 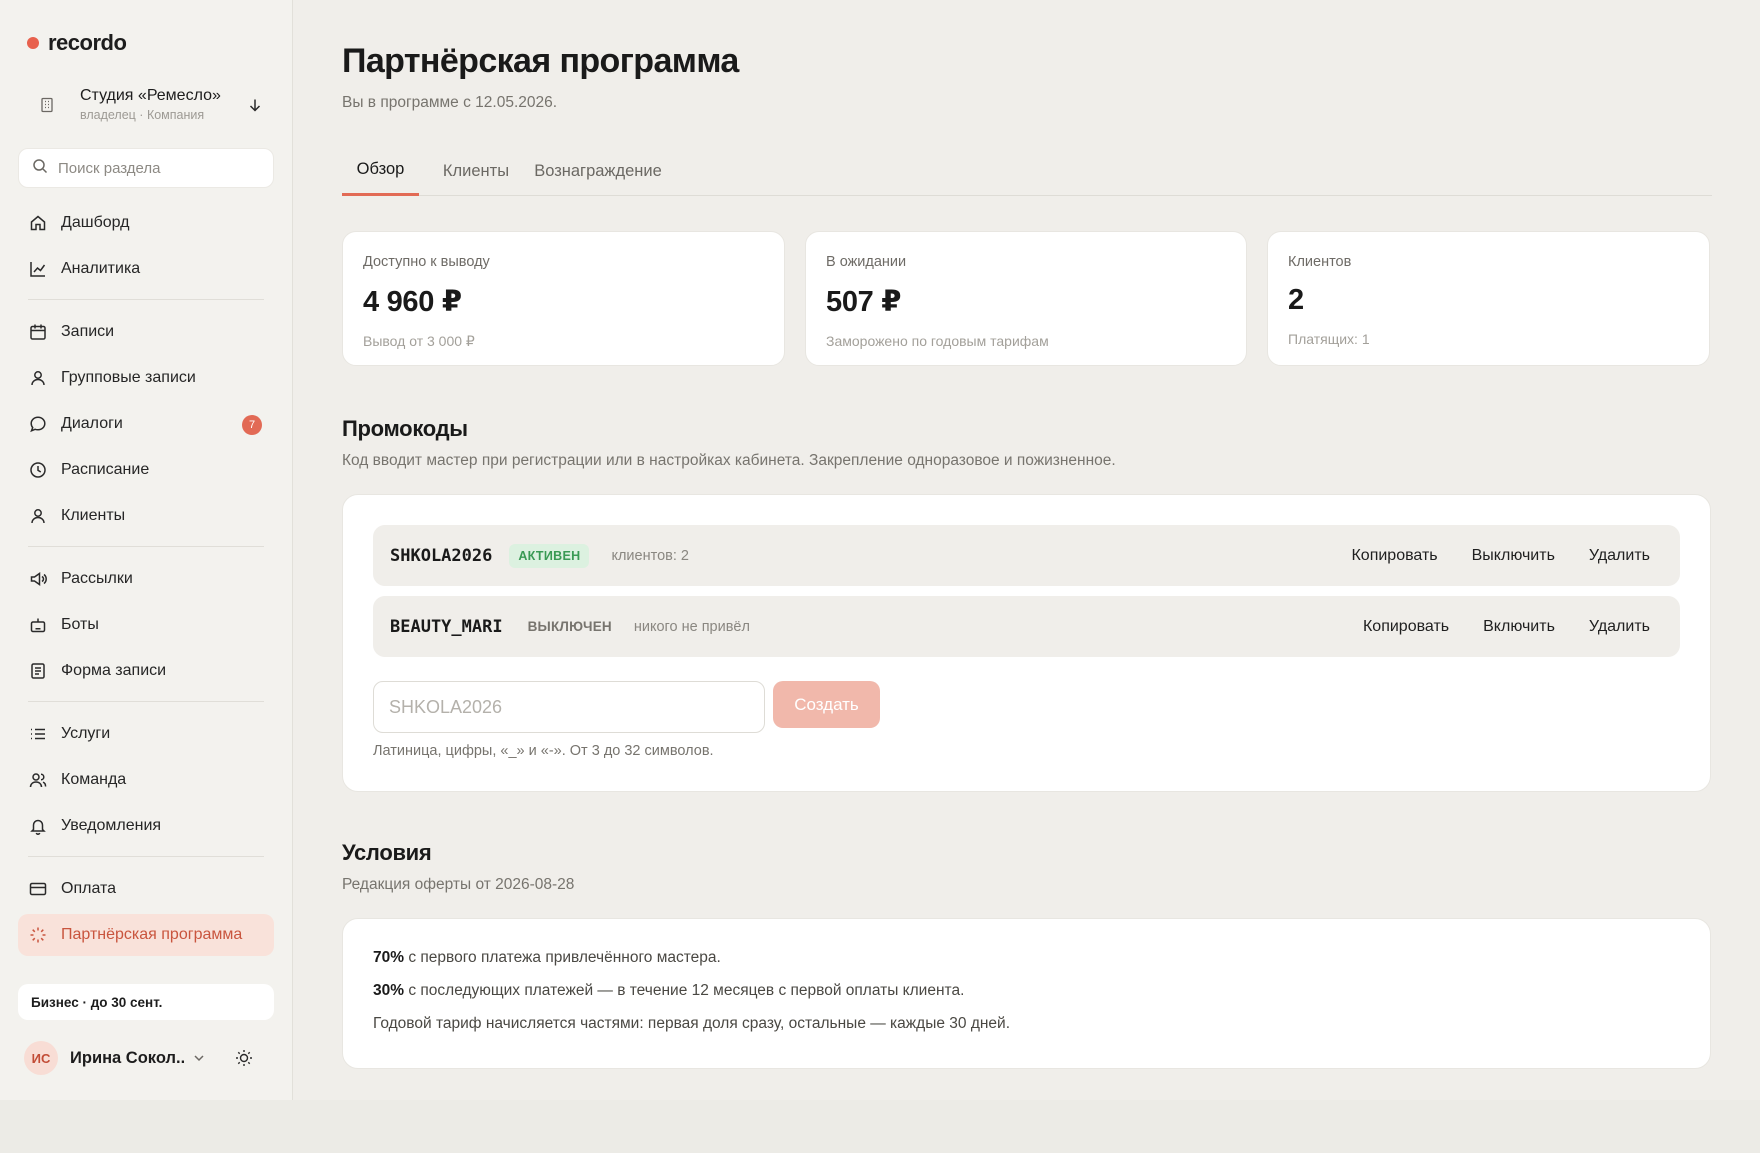 I want to click on sidebar-item-label: Дашборд, so click(x=95, y=222).